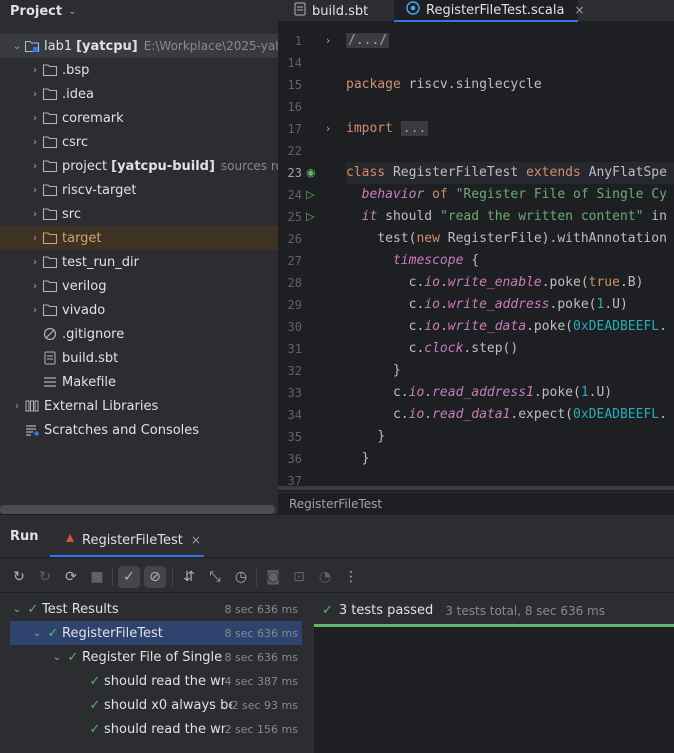  Describe the element at coordinates (368, 40) in the screenshot. I see `folded-region: /.../` at that location.